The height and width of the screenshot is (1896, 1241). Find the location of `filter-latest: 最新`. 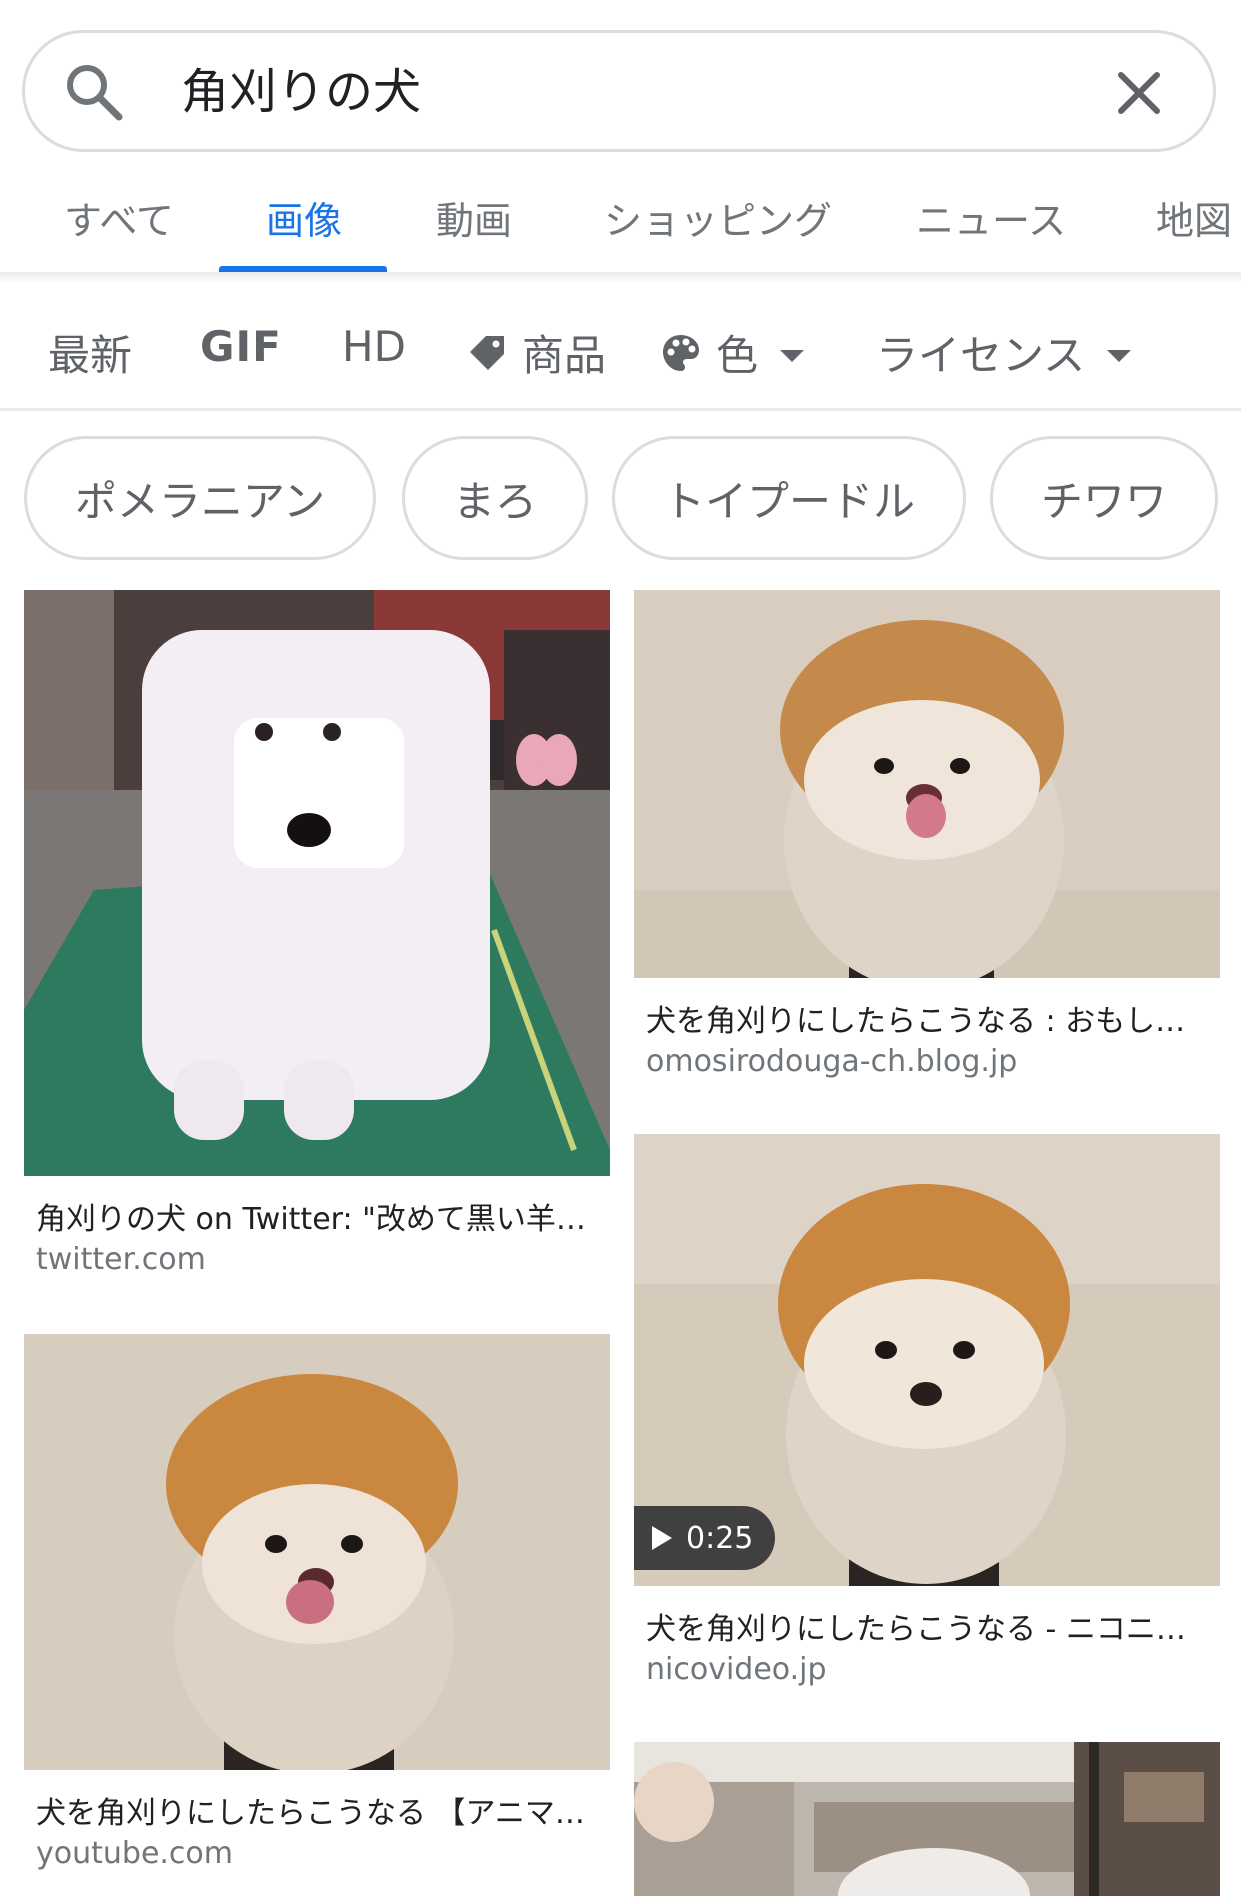

filter-latest: 最新 is located at coordinates (90, 352).